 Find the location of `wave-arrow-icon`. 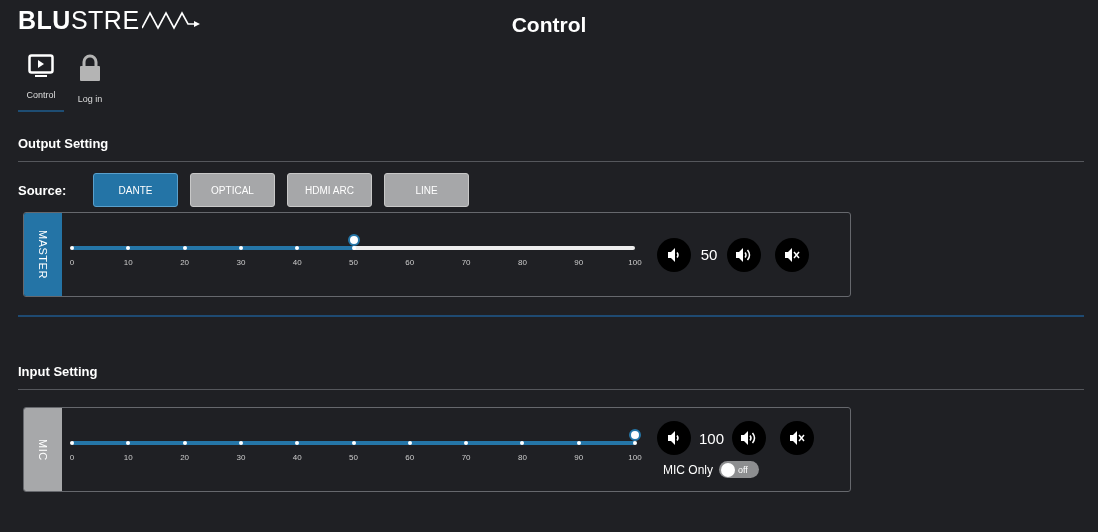

wave-arrow-icon is located at coordinates (171, 20).